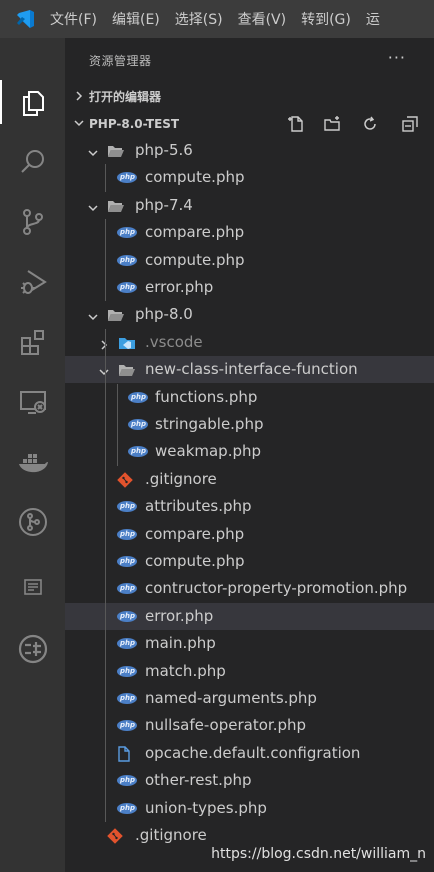 Image resolution: width=434 pixels, height=872 pixels. I want to click on file-row: main.php, so click(249, 643).